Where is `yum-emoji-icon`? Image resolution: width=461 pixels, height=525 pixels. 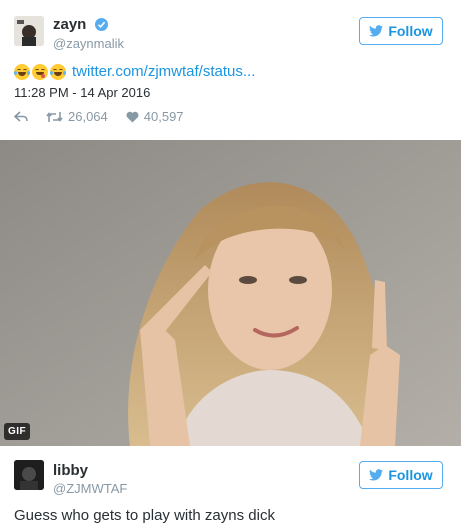
yum-emoji-icon is located at coordinates (40, 72).